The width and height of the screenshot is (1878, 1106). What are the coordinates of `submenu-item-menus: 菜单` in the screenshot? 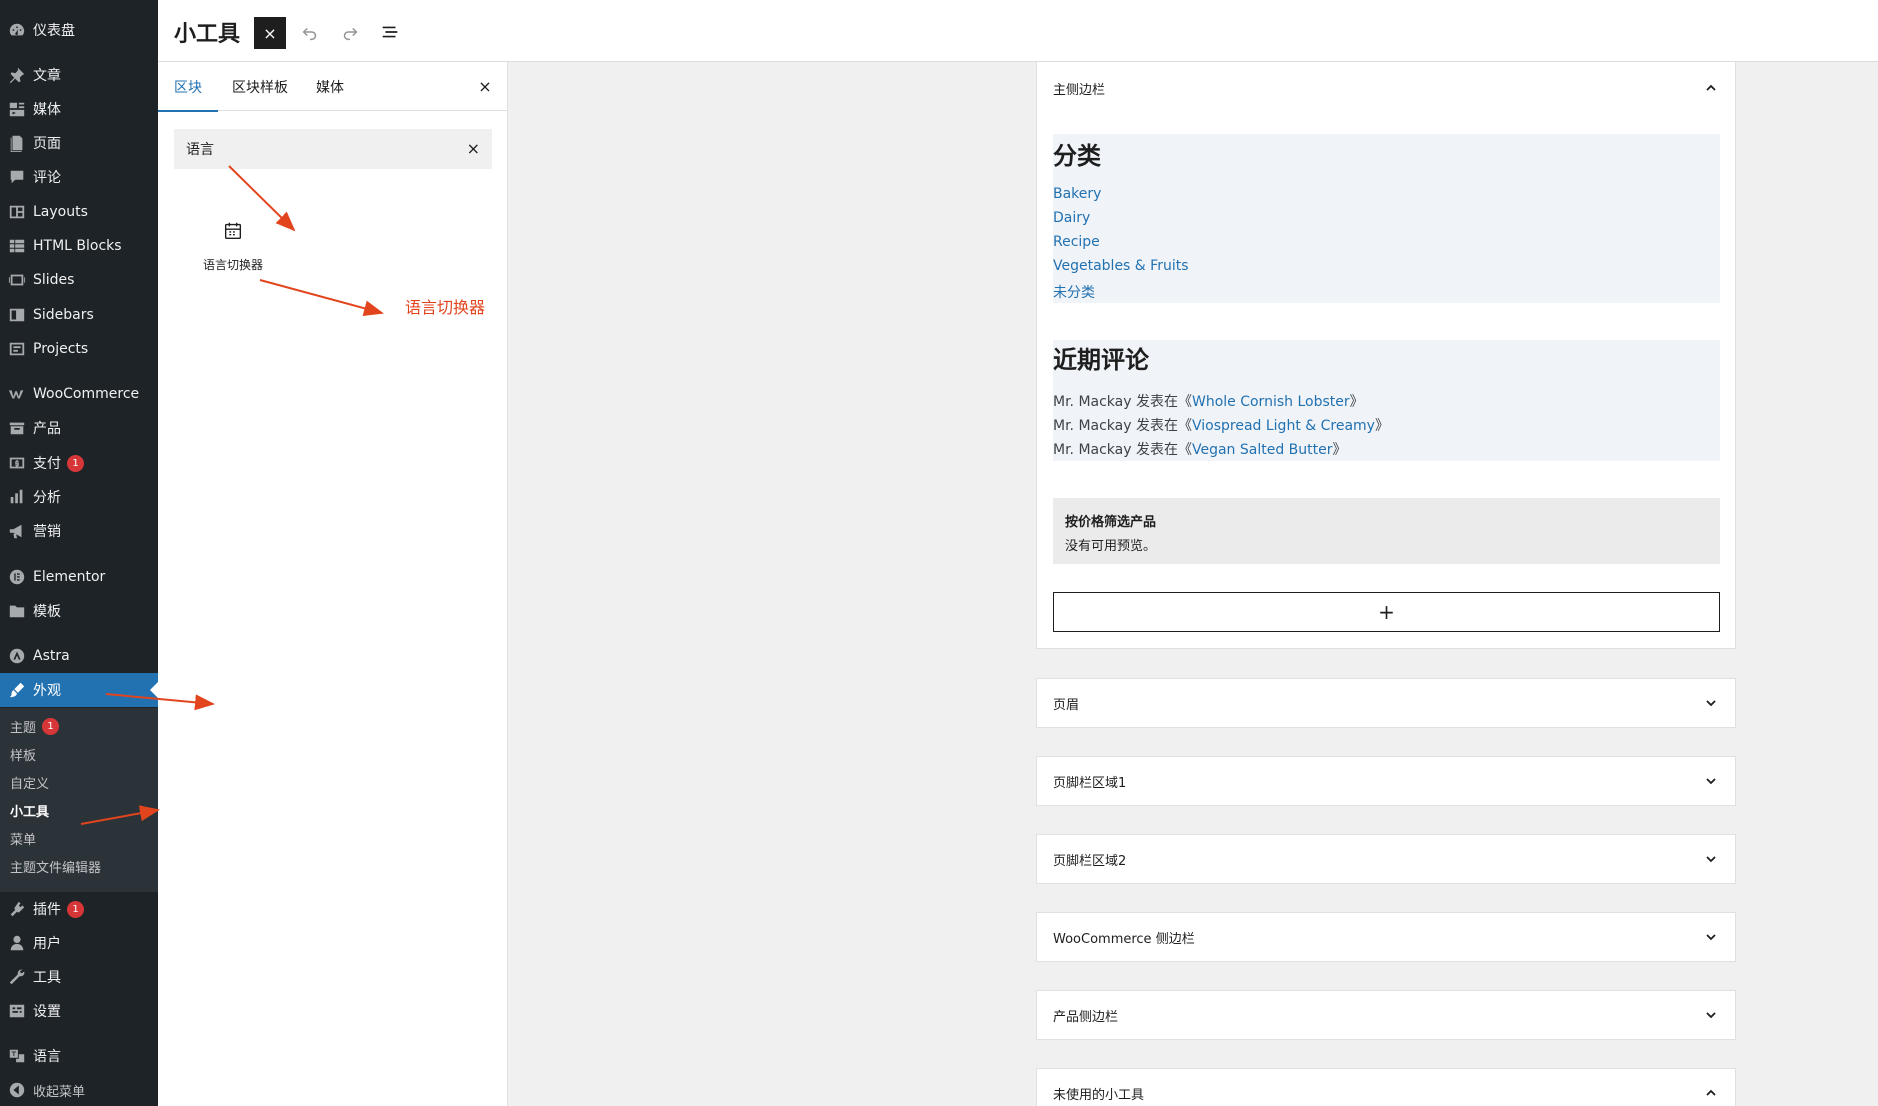 It's located at (23, 838).